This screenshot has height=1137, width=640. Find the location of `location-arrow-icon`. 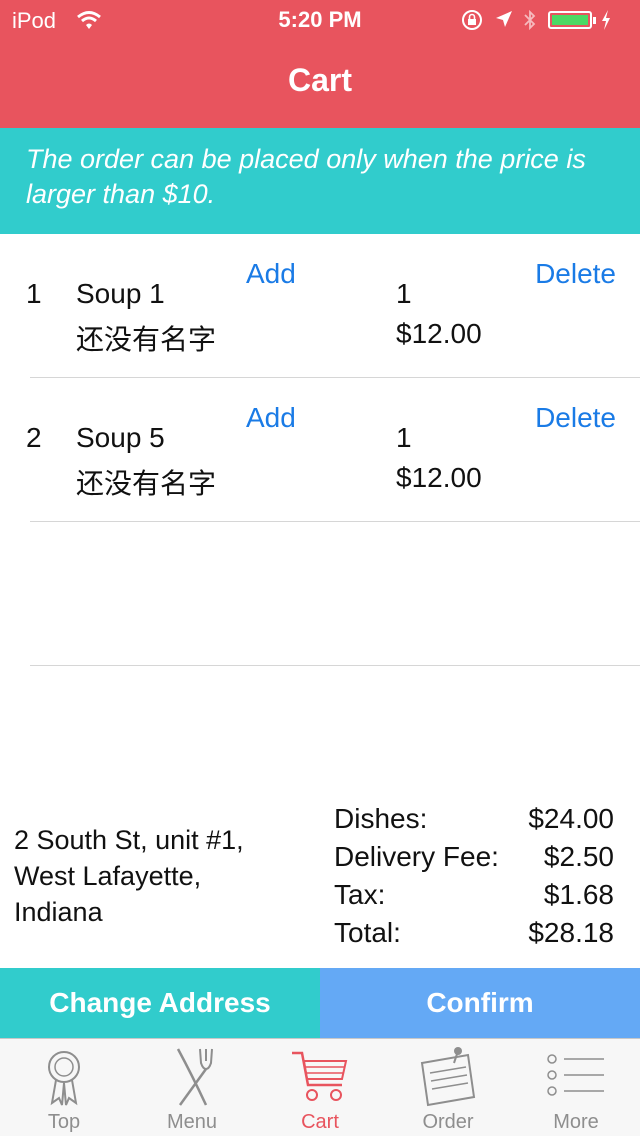

location-arrow-icon is located at coordinates (504, 19).